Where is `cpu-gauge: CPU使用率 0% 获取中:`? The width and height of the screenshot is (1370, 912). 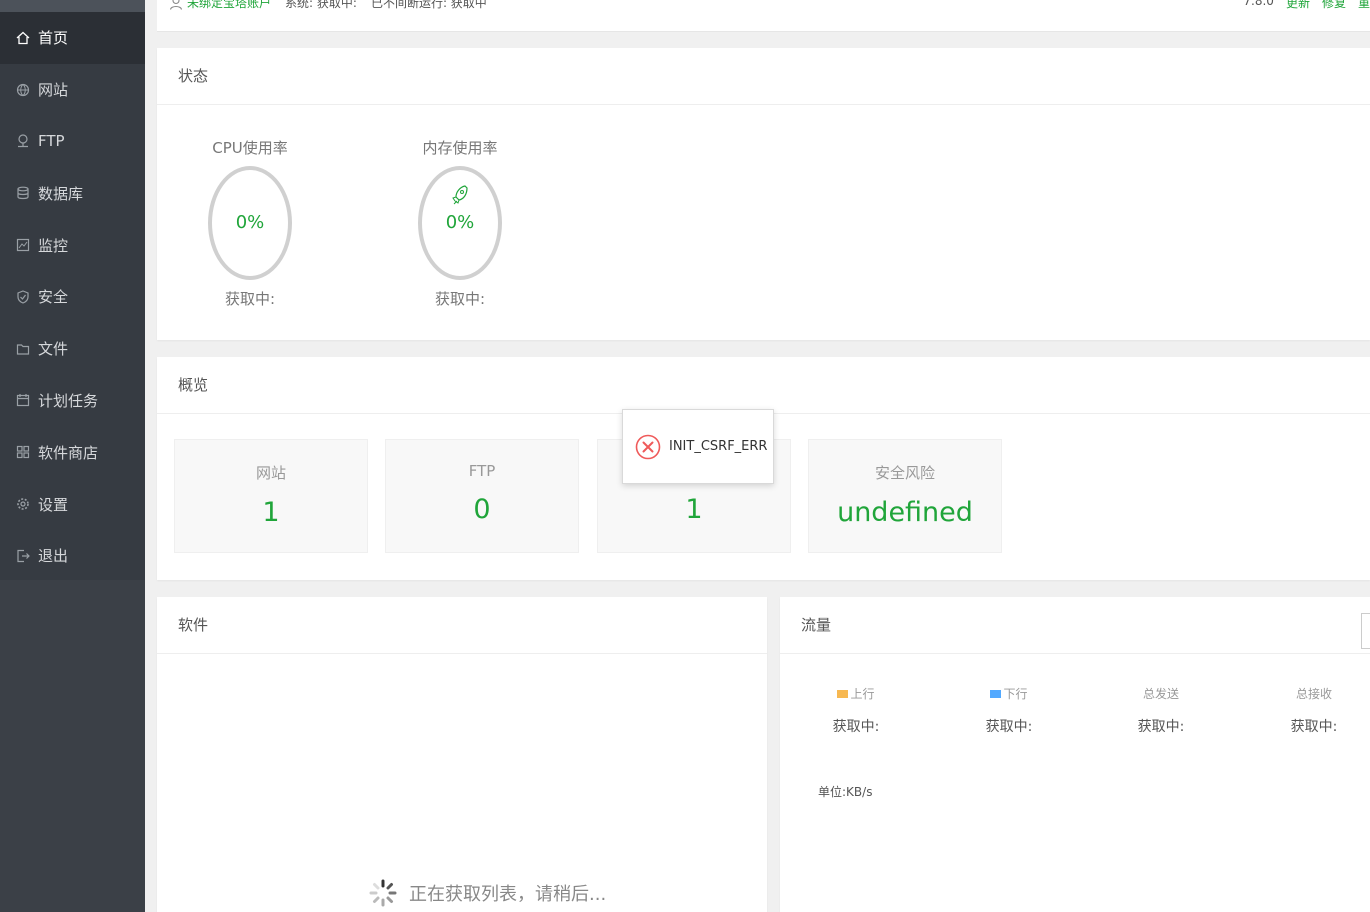
cpu-gauge: CPU使用率 0% 获取中: is located at coordinates (250, 223).